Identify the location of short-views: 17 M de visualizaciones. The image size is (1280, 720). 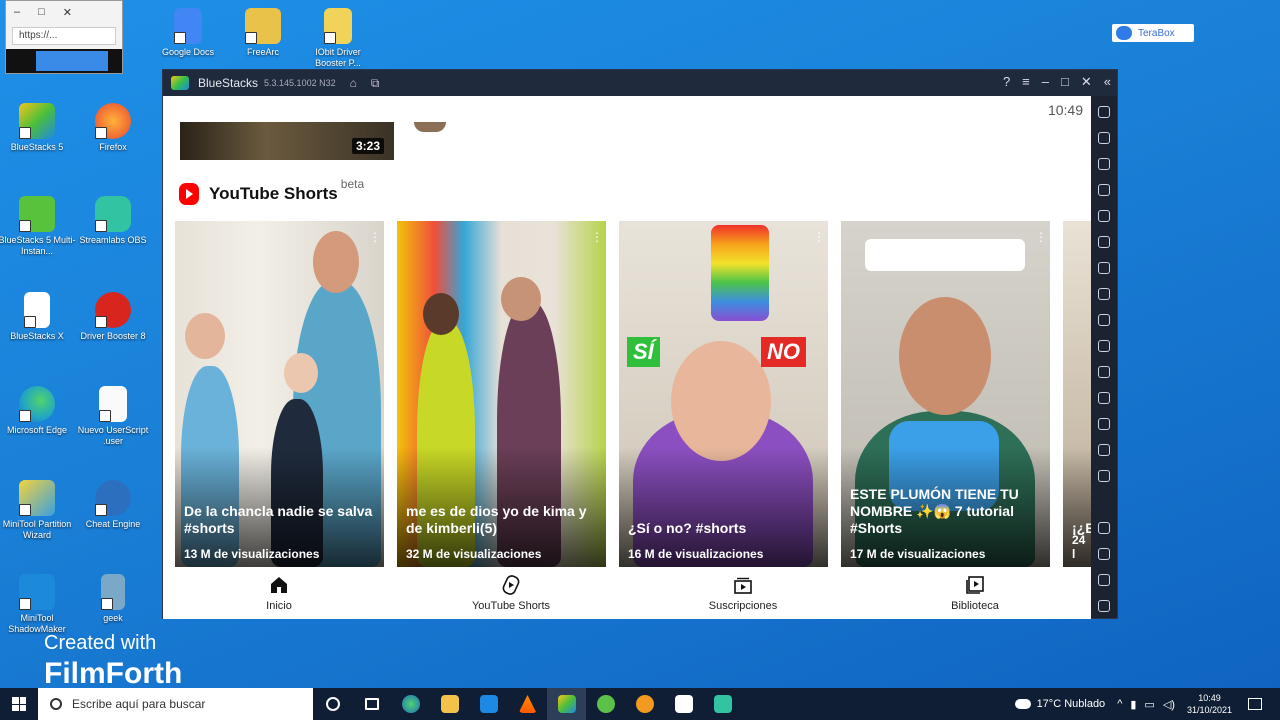
(918, 554).